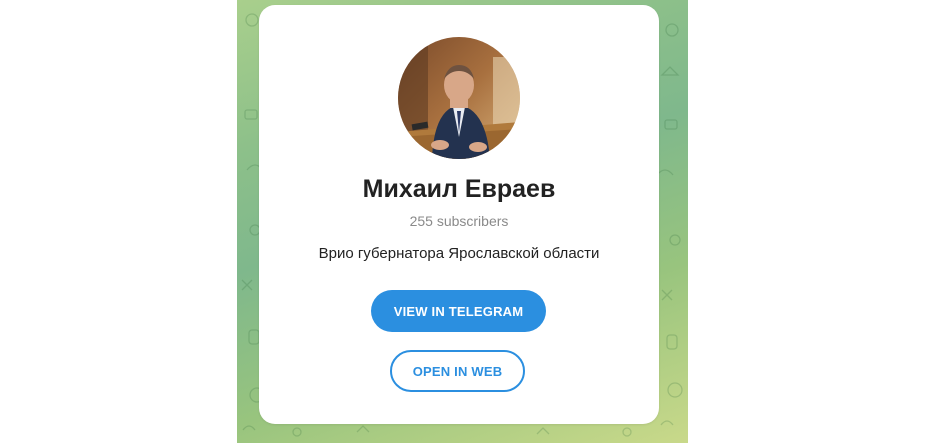 Image resolution: width=949 pixels, height=443 pixels. Describe the element at coordinates (457, 371) in the screenshot. I see `open-in-web-button: OPEN IN WEB` at that location.